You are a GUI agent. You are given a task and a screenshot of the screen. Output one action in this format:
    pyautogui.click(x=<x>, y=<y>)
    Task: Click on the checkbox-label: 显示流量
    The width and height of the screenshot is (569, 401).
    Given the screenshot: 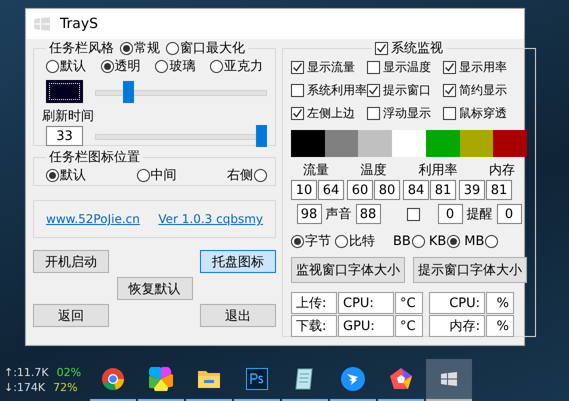 What is the action you would take?
    pyautogui.click(x=331, y=67)
    